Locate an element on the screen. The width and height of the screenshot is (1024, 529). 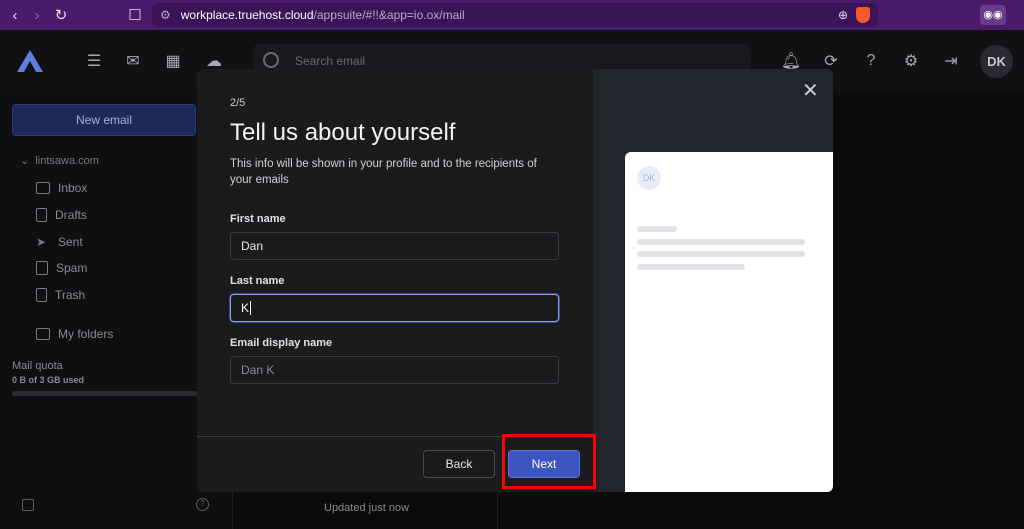
zoom-icon: ⊕ is located at coordinates (843, 15).